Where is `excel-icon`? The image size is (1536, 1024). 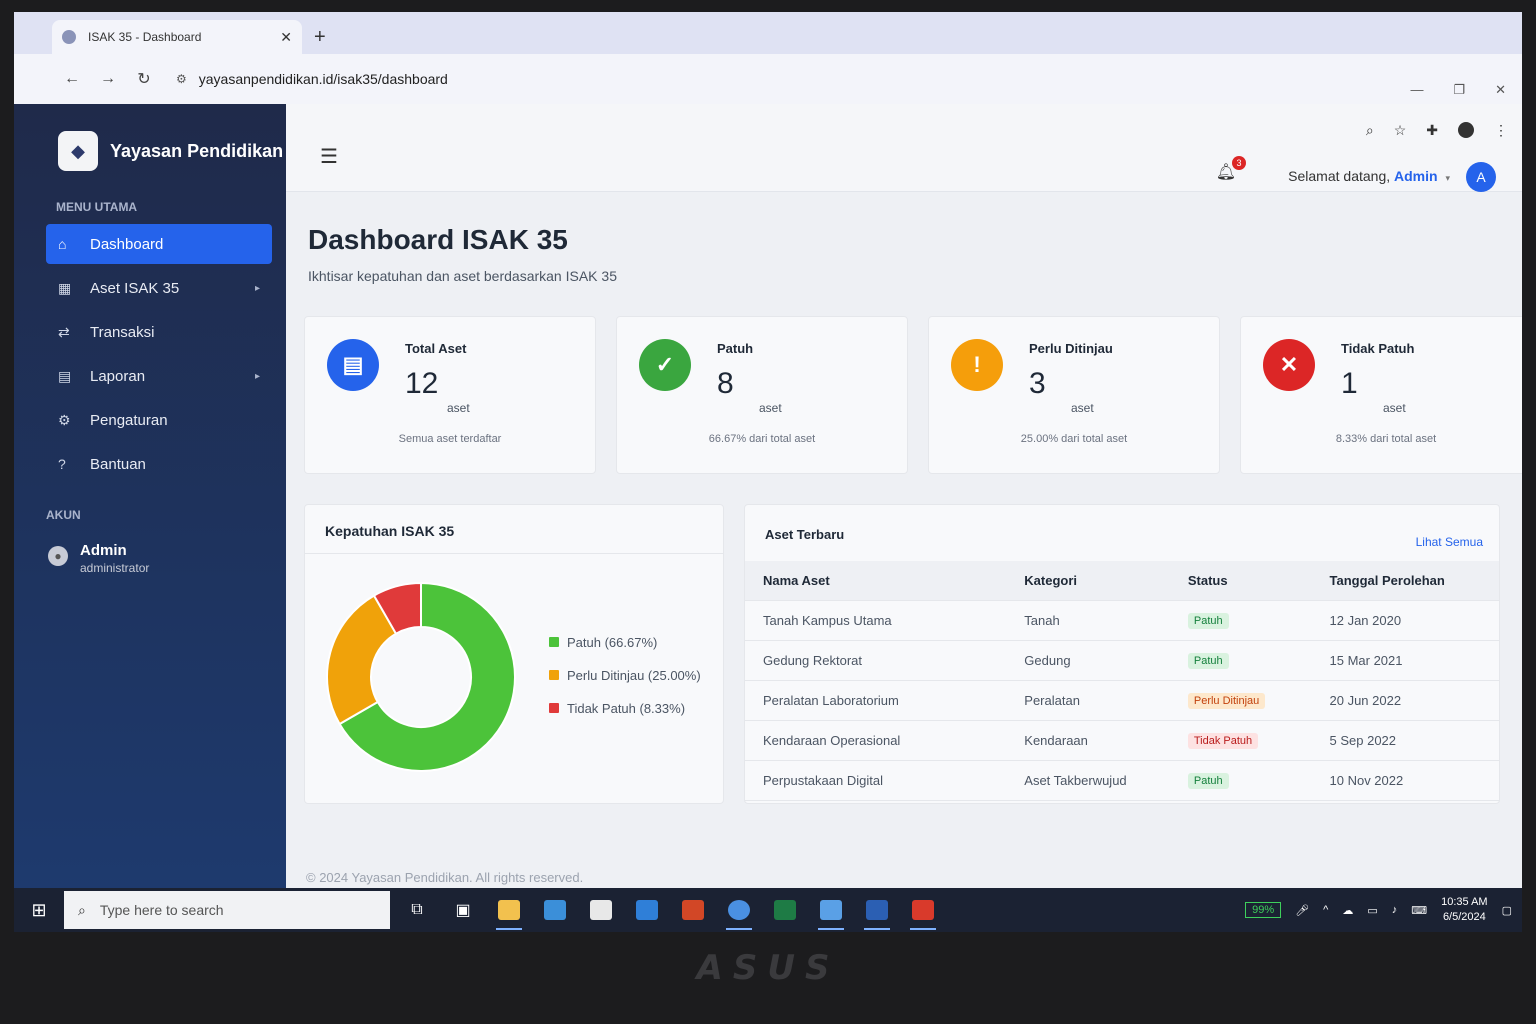
excel-icon is located at coordinates (785, 910).